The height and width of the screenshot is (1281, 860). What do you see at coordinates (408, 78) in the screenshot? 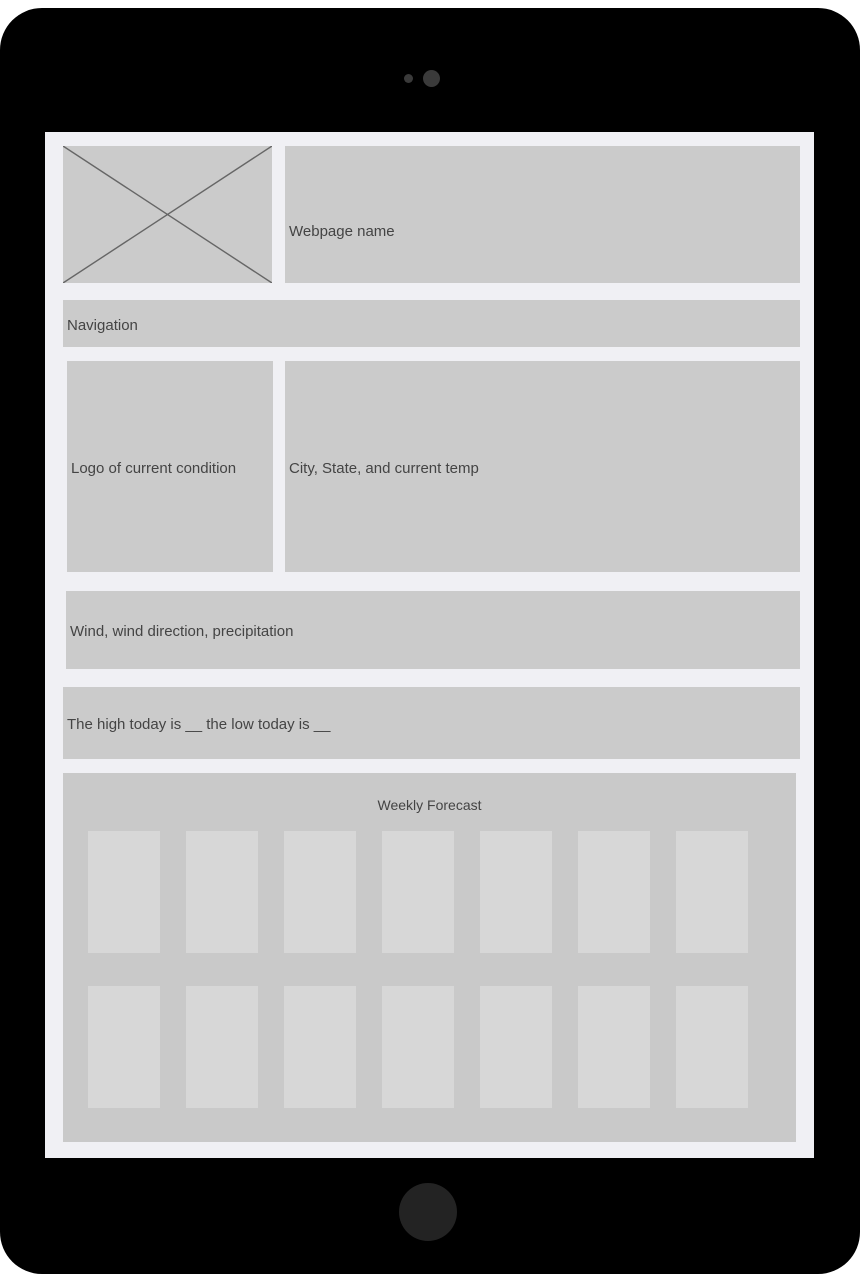
I see `ambient-light-sensor-icon` at bounding box center [408, 78].